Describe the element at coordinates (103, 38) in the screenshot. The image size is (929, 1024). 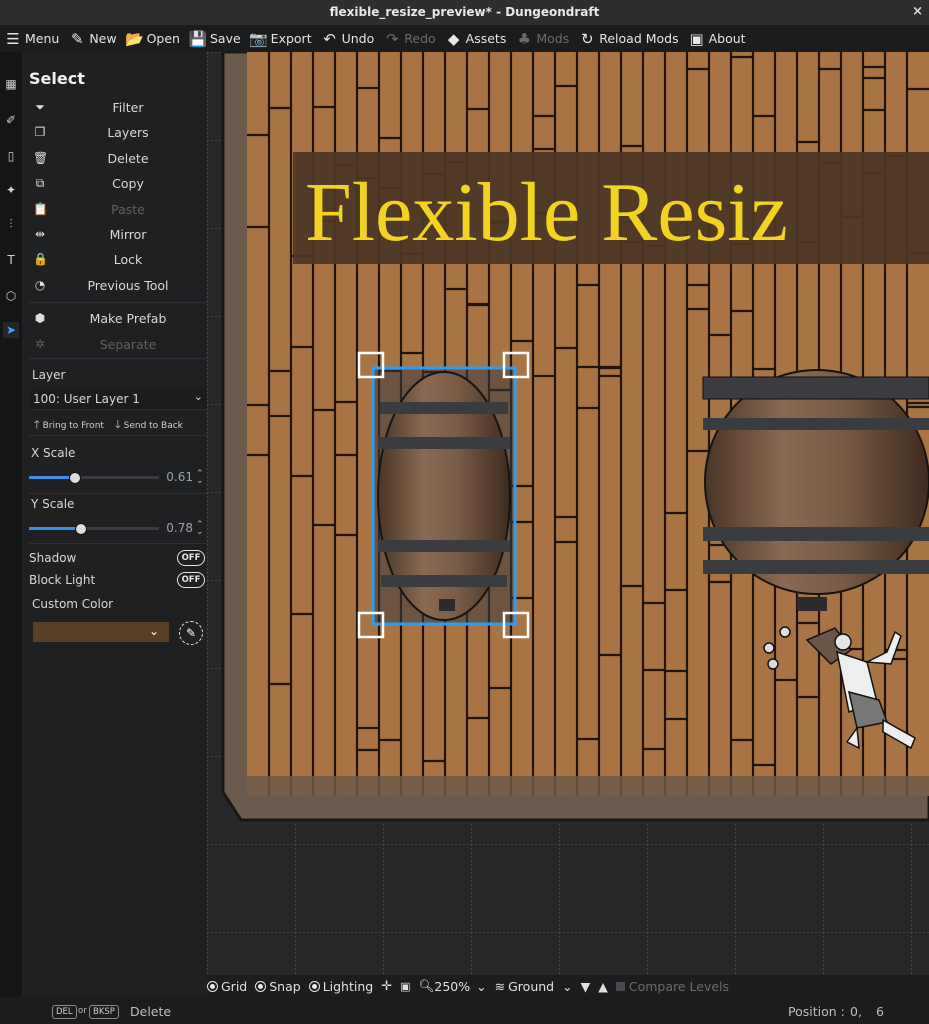
I see `menu-label: New` at that location.